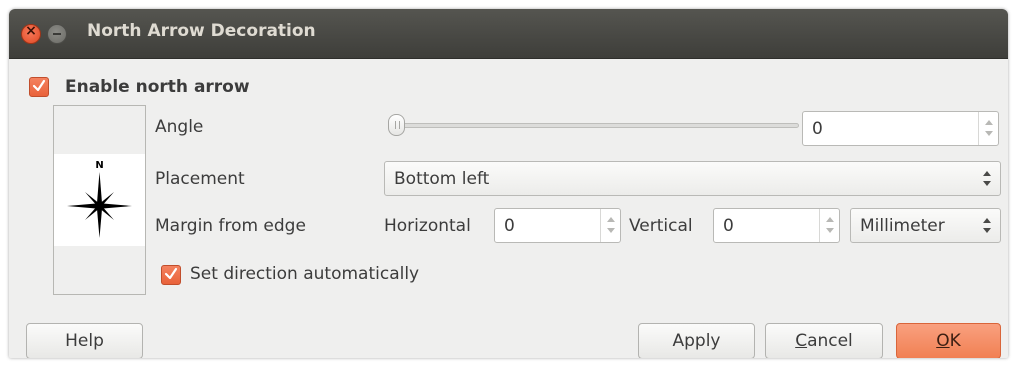 The width and height of the screenshot is (1017, 367). Describe the element at coordinates (943, 341) in the screenshot. I see `ok-mnemonic: O` at that location.